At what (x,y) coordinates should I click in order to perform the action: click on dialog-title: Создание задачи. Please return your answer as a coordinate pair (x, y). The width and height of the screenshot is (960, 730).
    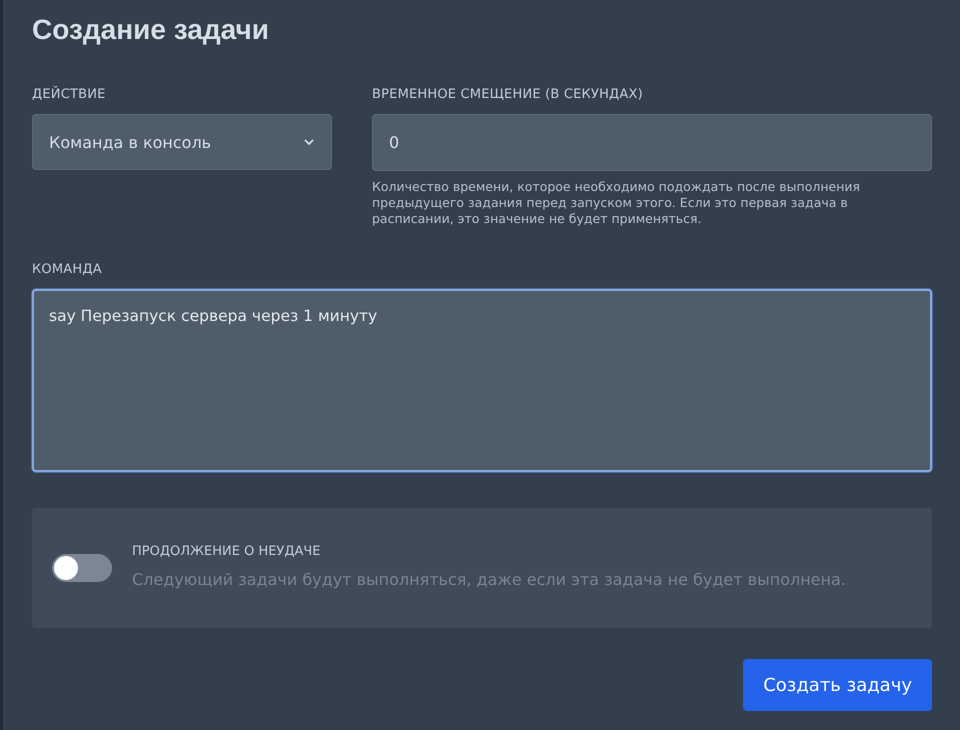
    Looking at the image, I should click on (151, 30).